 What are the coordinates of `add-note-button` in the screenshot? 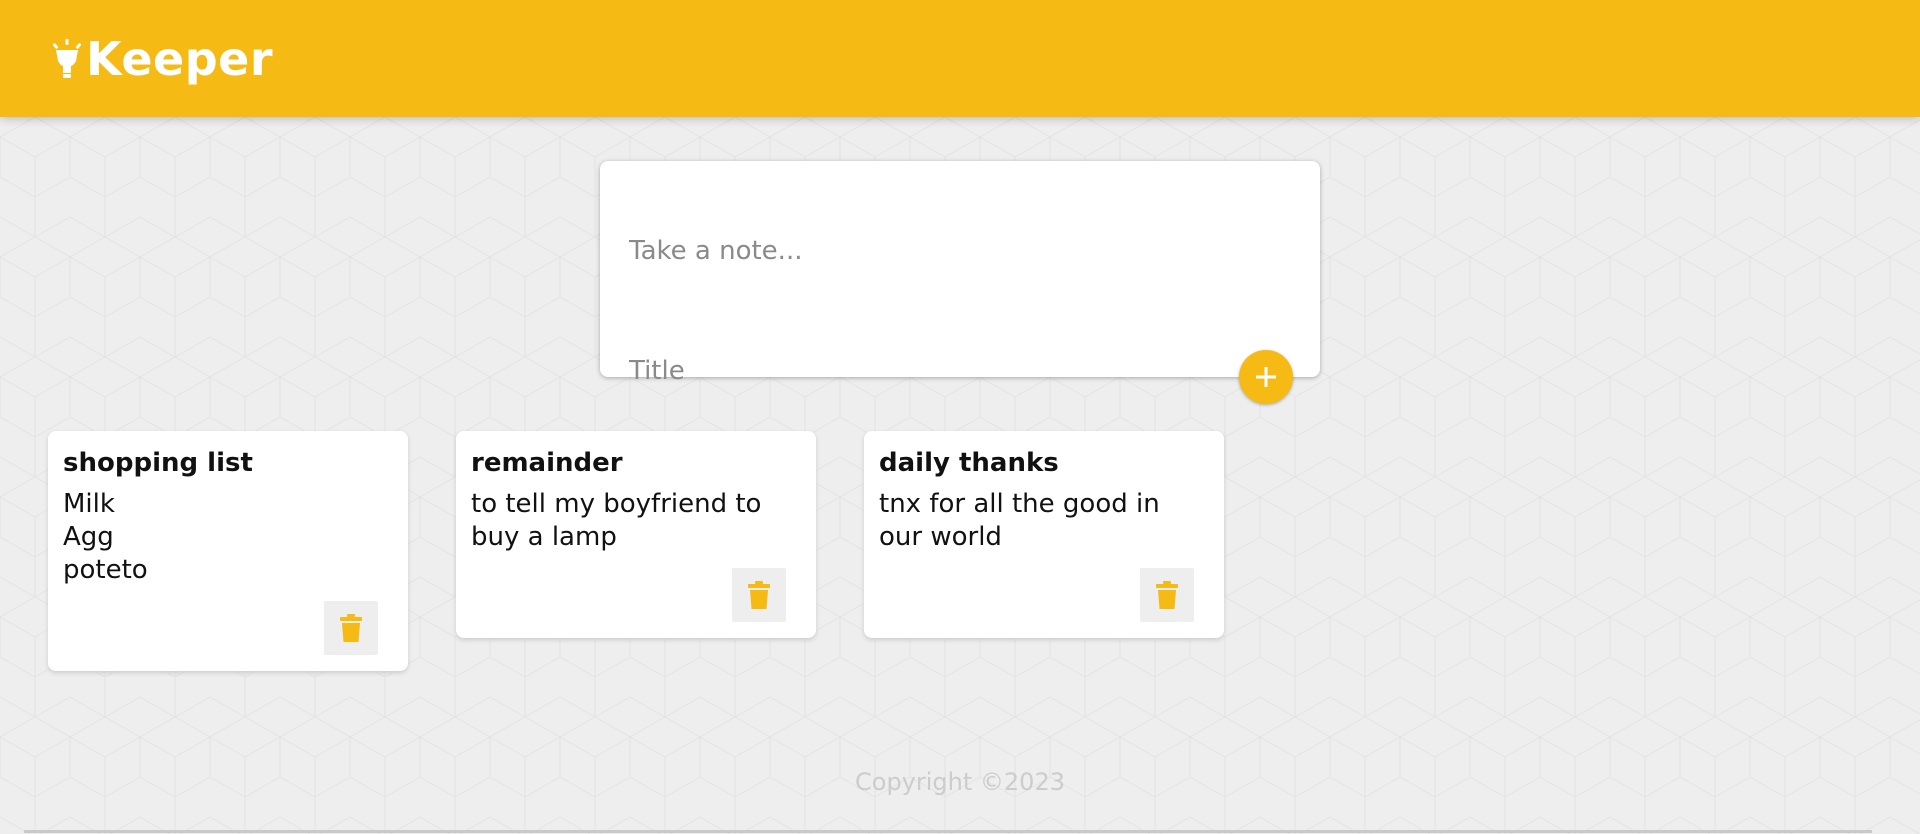 It's located at (1266, 377).